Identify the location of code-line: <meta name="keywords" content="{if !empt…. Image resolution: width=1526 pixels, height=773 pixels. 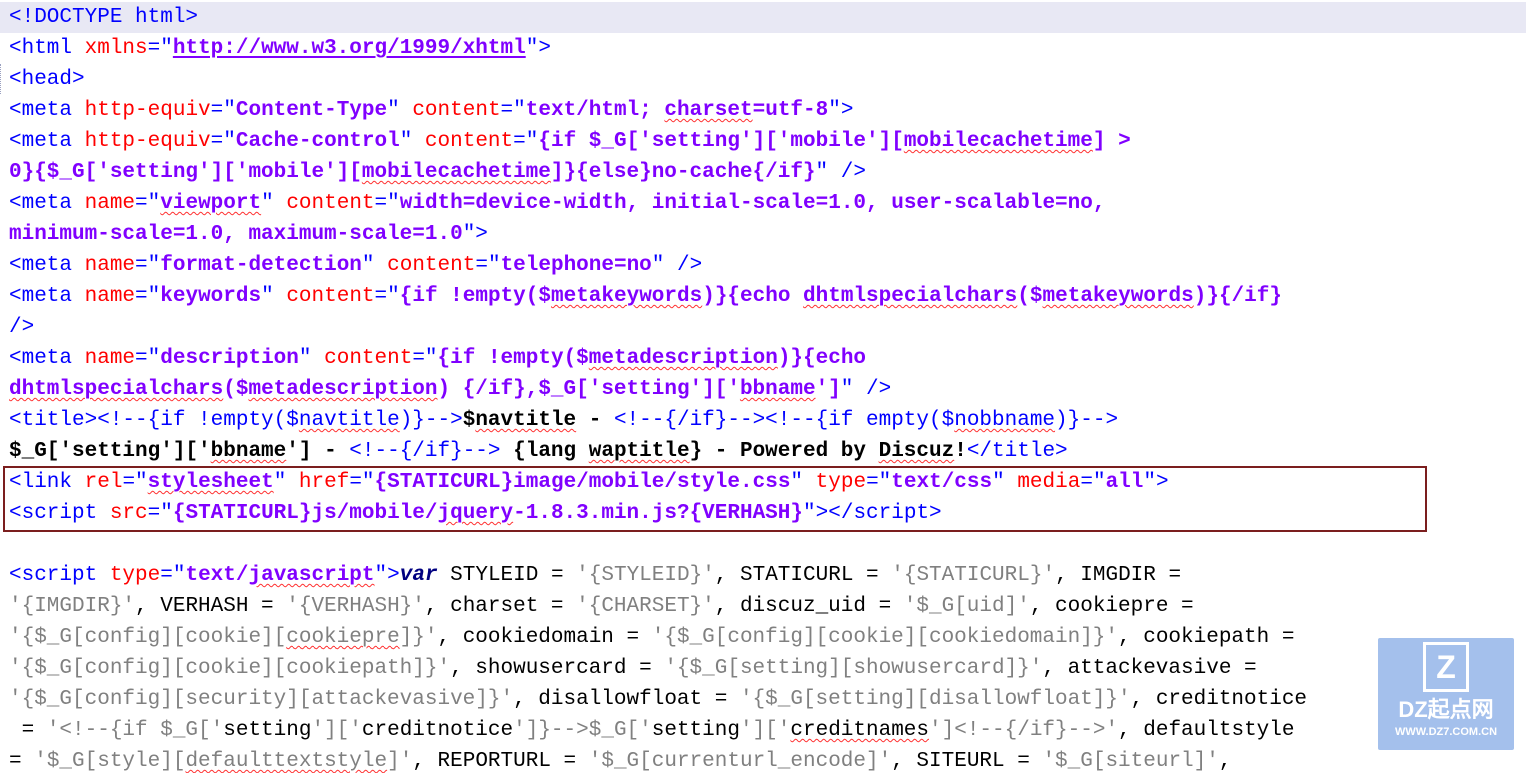
(763, 296).